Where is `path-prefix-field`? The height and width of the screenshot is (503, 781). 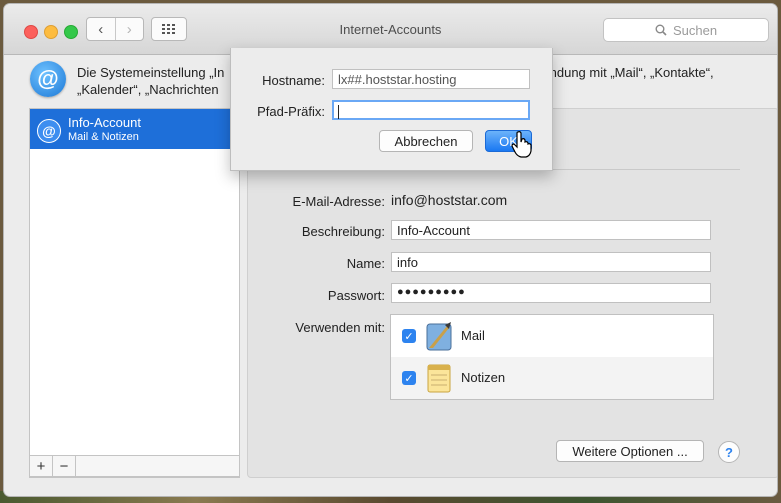 path-prefix-field is located at coordinates (431, 110).